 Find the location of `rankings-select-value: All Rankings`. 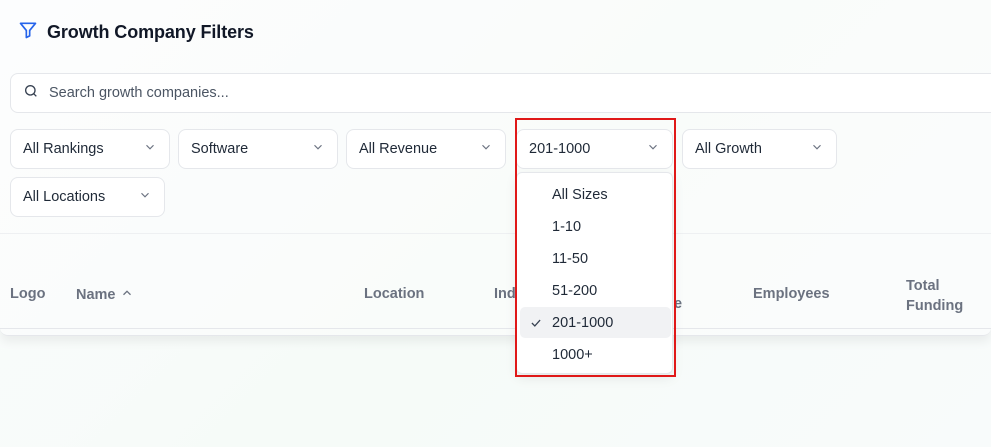

rankings-select-value: All Rankings is located at coordinates (63, 149).